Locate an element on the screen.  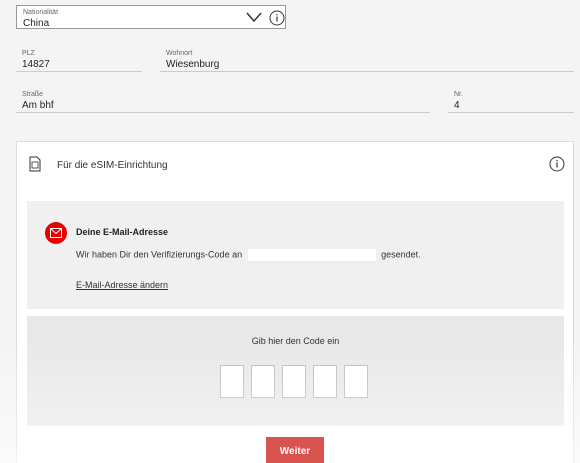
nationality-select: Nationalität China is located at coordinates (151, 17).